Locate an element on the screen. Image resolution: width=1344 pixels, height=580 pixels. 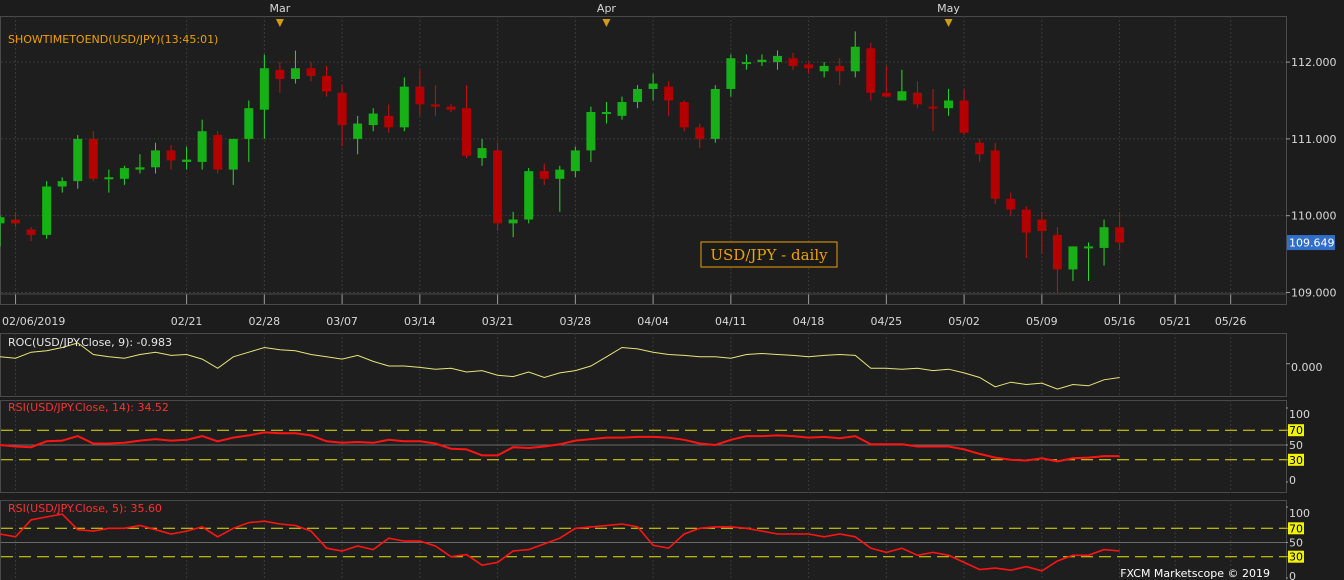
rsi5-level-label: 0 is located at coordinates (1292, 575).